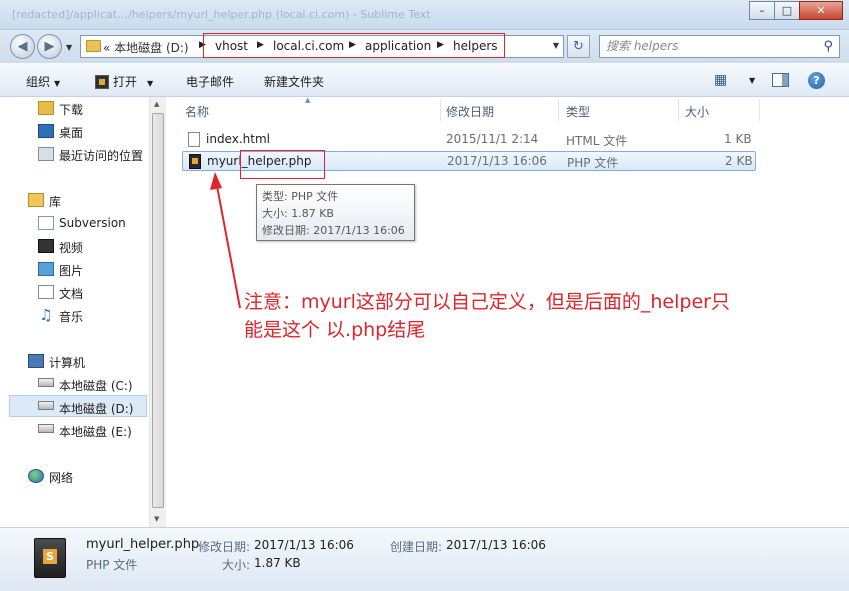  What do you see at coordinates (55, 201) in the screenshot?
I see `sidebar-item-libraries: 库` at bounding box center [55, 201].